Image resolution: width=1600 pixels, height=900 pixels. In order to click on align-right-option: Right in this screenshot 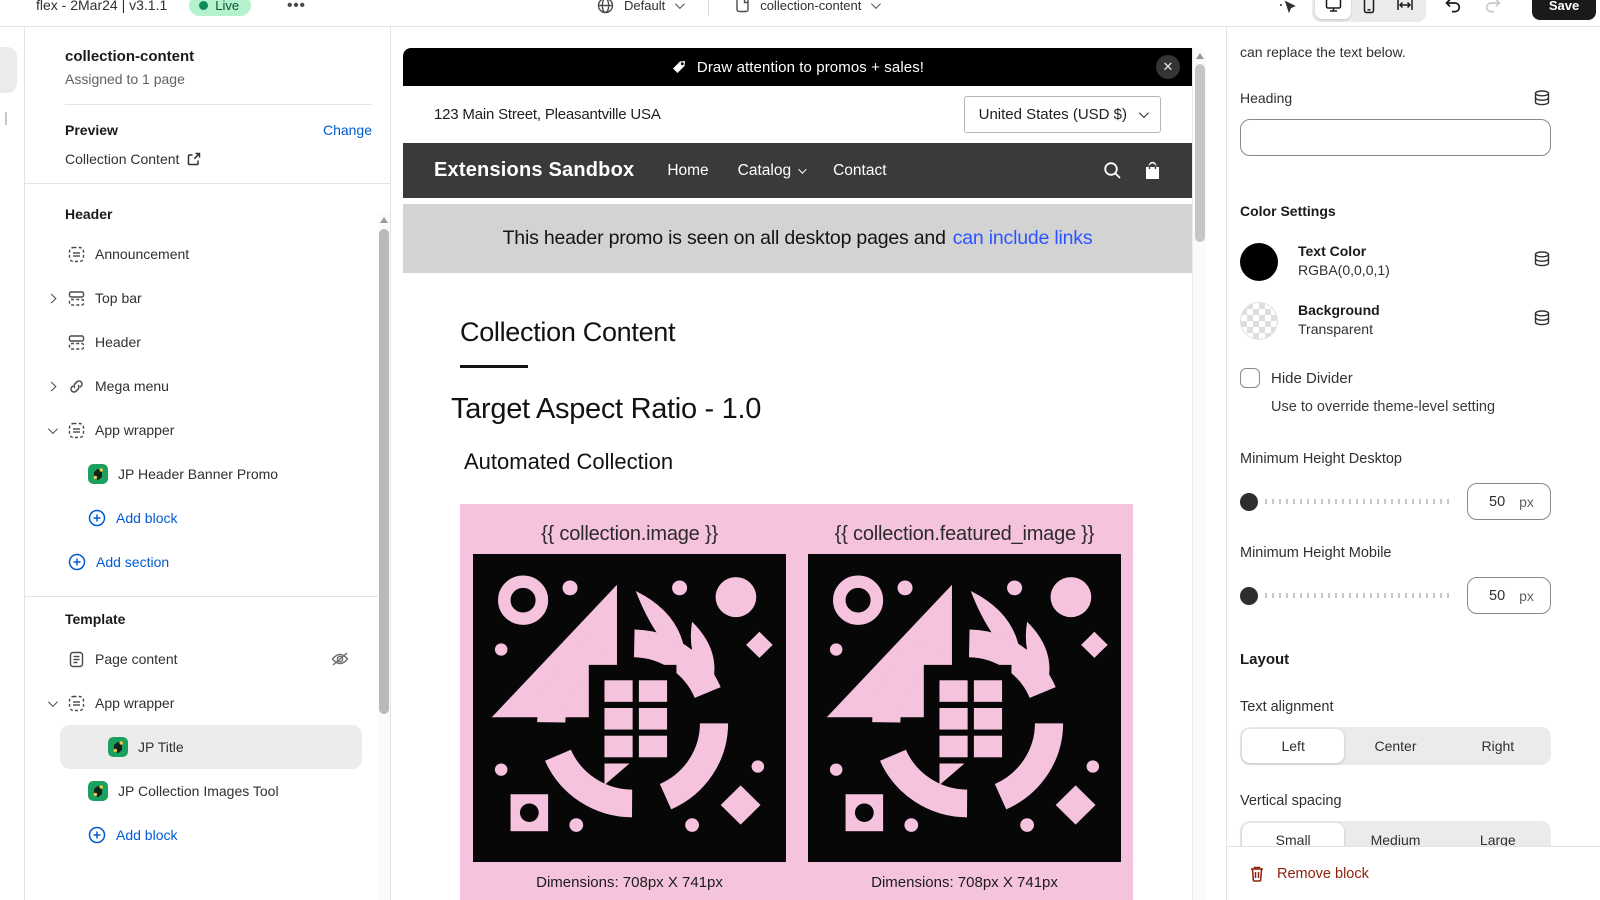, I will do `click(1498, 746)`.